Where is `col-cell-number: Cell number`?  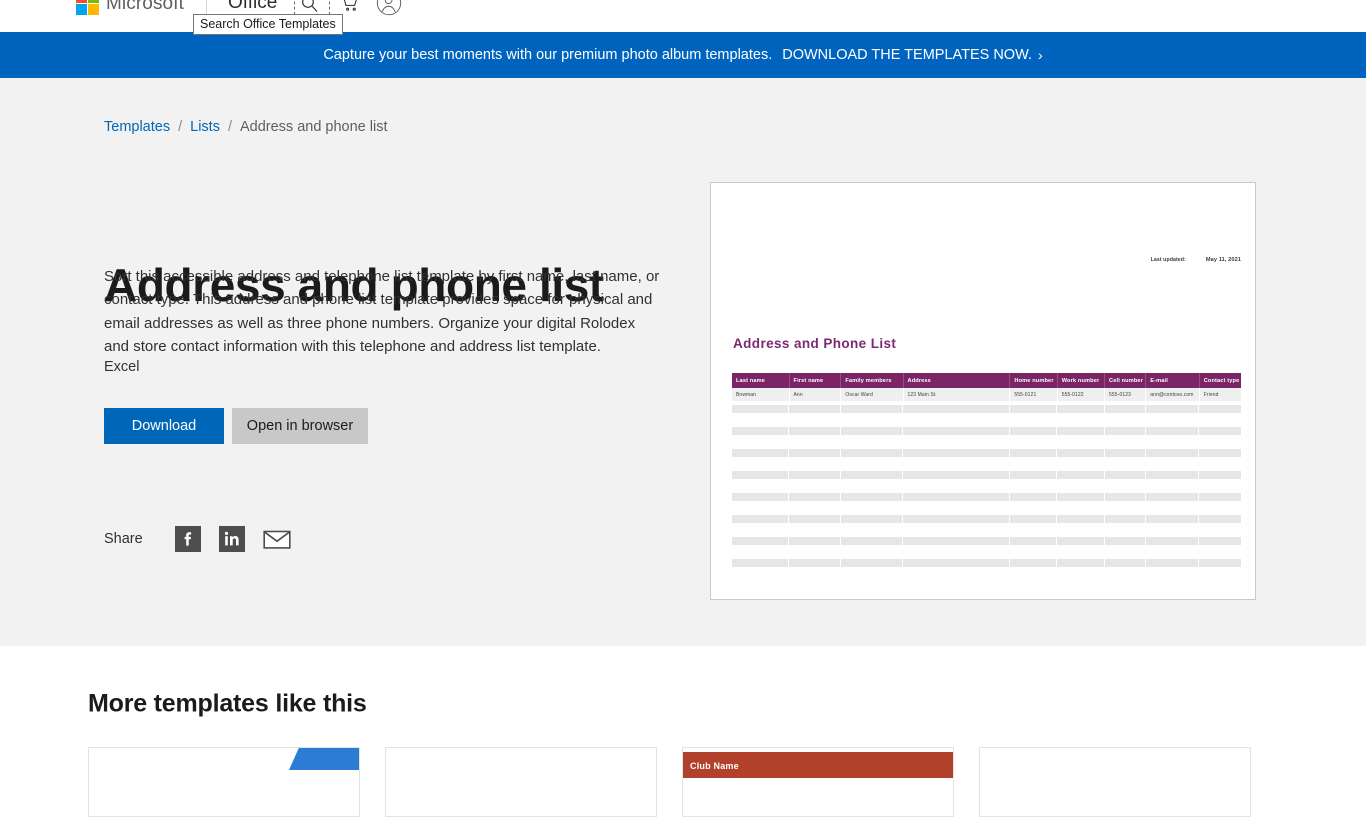 col-cell-number: Cell number is located at coordinates (1125, 380).